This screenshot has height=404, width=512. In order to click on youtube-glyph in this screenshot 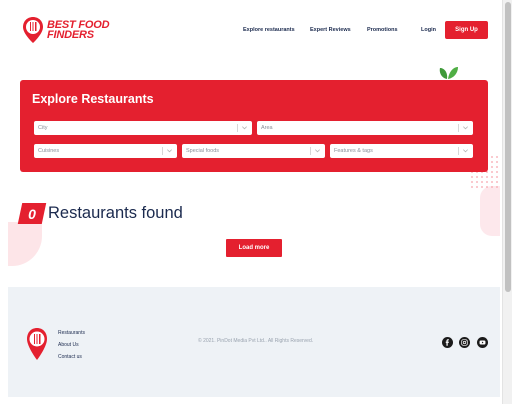, I will do `click(482, 342)`.